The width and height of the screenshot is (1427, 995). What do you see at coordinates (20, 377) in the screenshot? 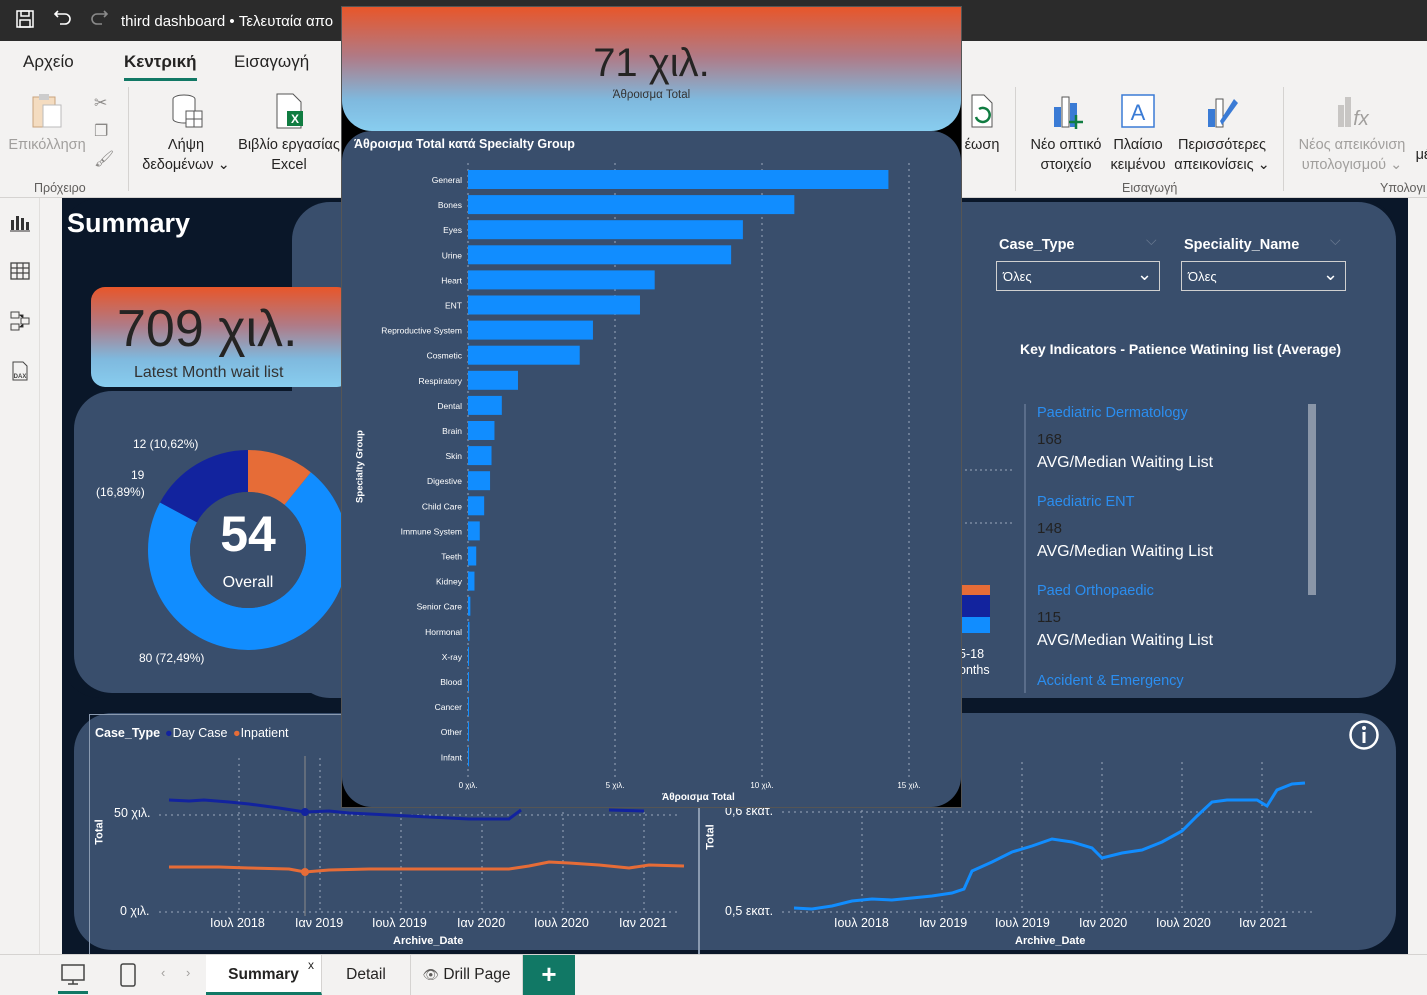
I see `svg-text: DAX` at bounding box center [20, 377].